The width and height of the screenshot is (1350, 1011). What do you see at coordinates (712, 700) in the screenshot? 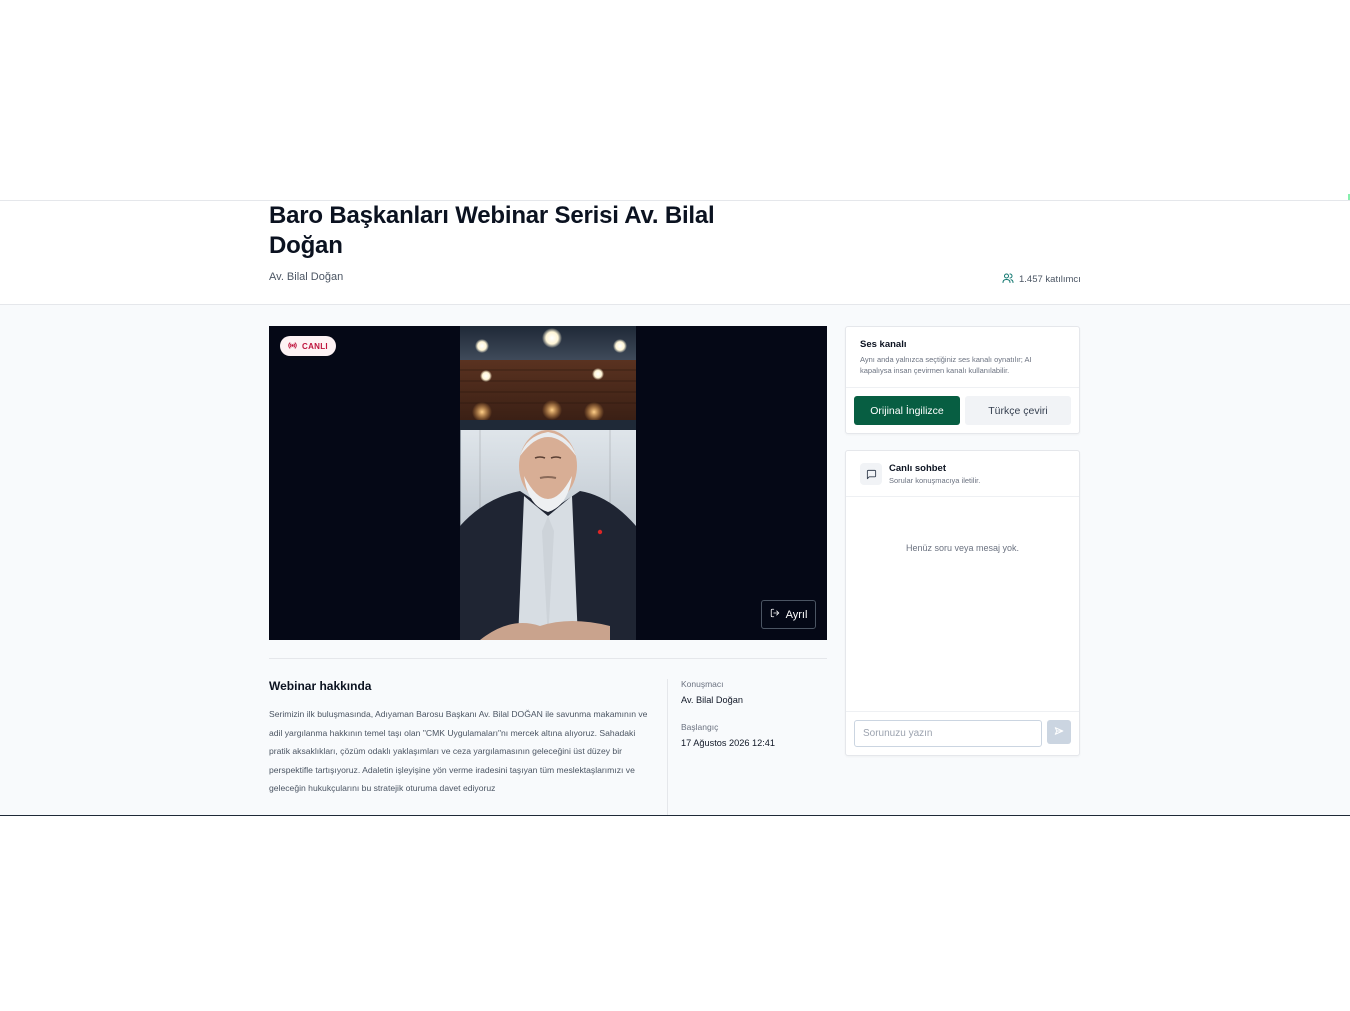
I see `speaker-value: Av. Bilal Doğan` at bounding box center [712, 700].